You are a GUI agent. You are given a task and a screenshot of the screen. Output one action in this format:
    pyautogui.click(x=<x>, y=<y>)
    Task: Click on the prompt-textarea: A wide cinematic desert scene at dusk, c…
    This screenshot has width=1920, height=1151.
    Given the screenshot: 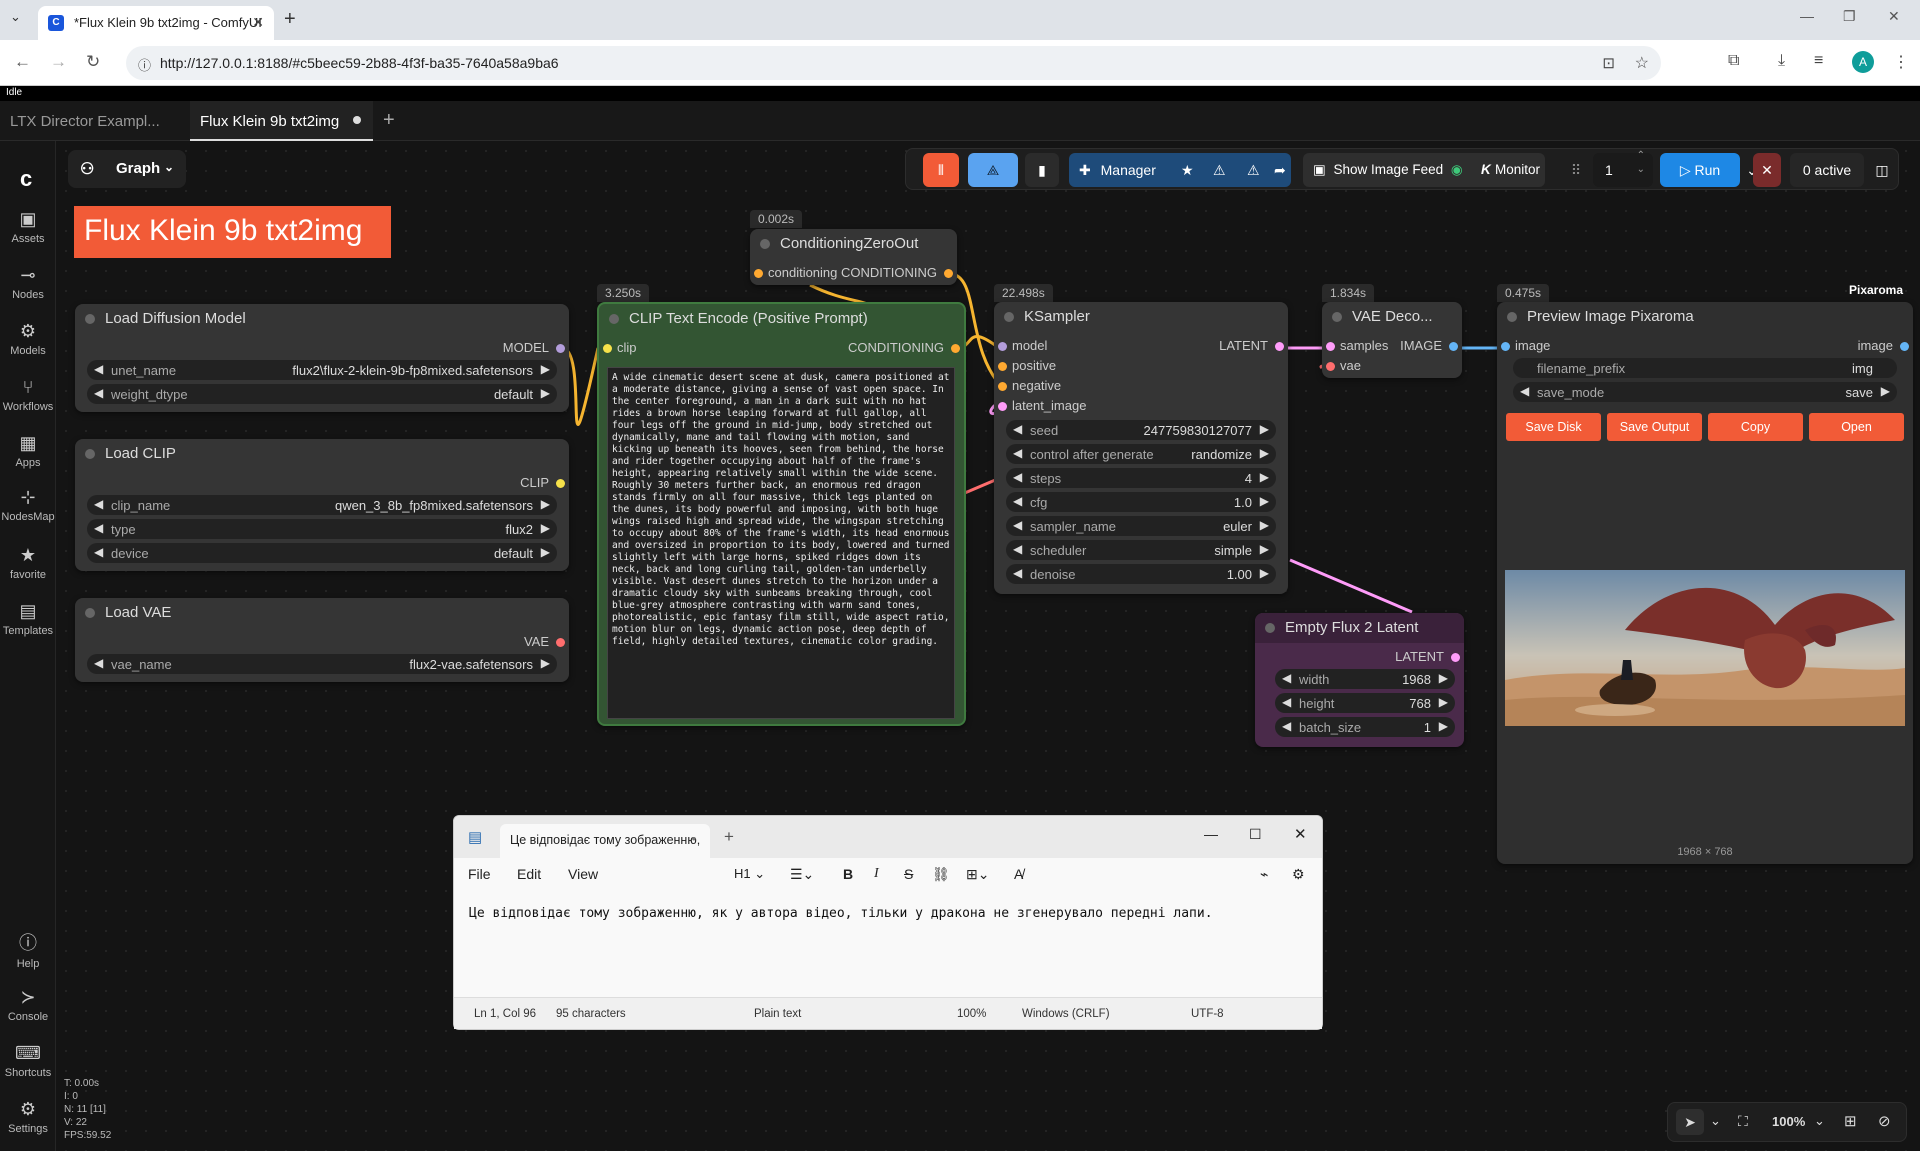 What is the action you would take?
    pyautogui.click(x=781, y=543)
    